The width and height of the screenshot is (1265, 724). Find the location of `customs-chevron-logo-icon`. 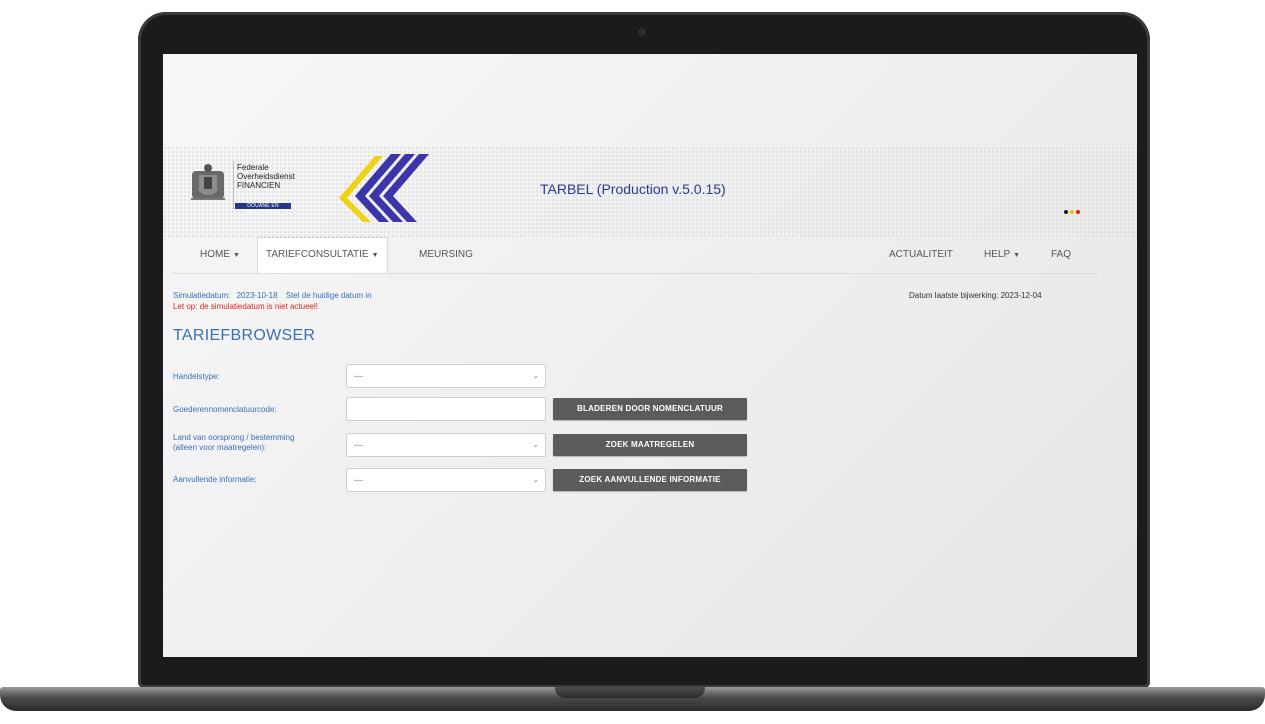

customs-chevron-logo-icon is located at coordinates (384, 188).